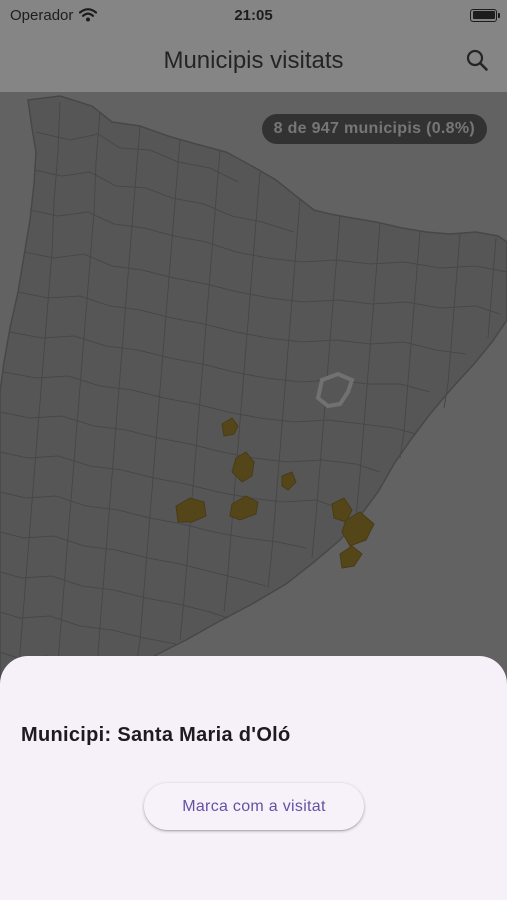 The width and height of the screenshot is (507, 900). I want to click on search-icon, so click(477, 60).